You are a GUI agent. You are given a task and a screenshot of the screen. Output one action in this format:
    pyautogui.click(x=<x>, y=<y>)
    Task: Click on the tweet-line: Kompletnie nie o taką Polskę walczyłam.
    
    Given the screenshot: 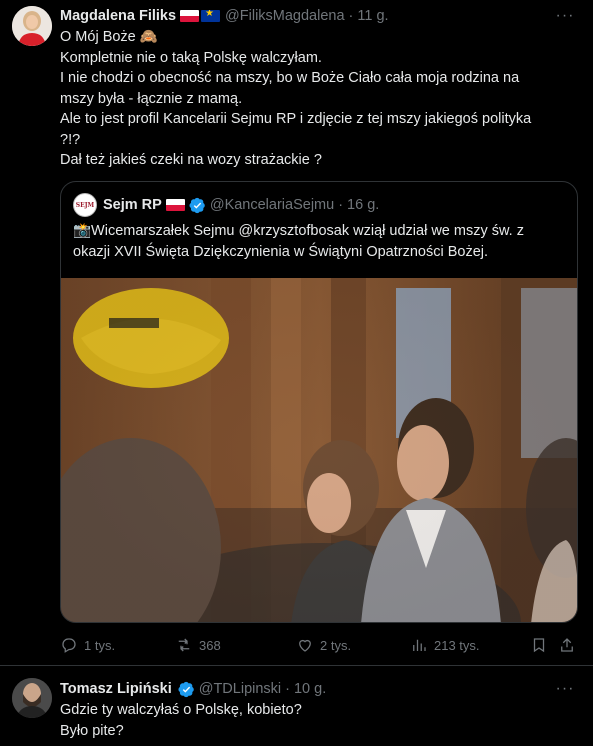 What is the action you would take?
    pyautogui.click(x=191, y=57)
    